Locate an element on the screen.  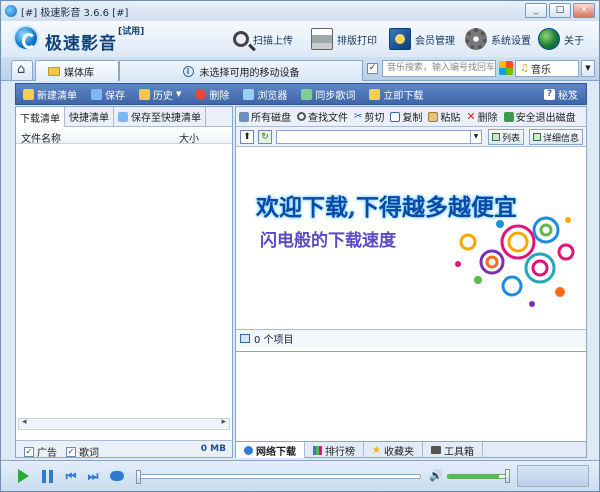
magnifier-icon is located at coordinates (241, 39).